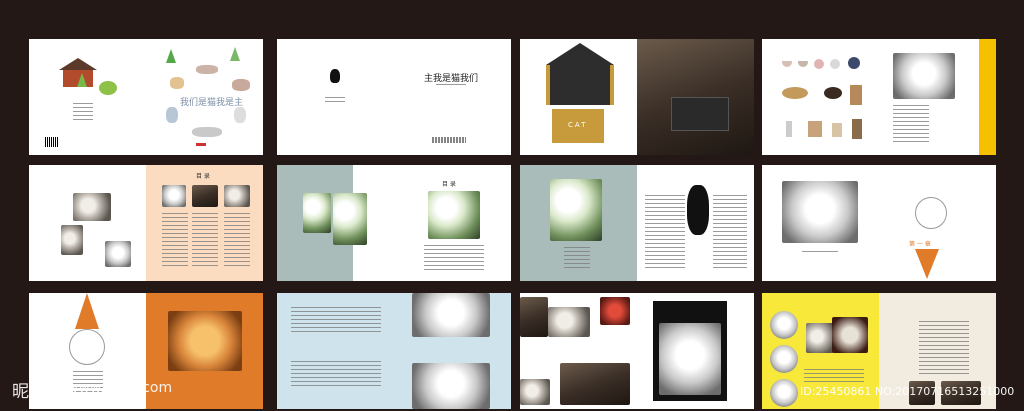 This screenshot has height=411, width=1024. What do you see at coordinates (924, 76) in the screenshot?
I see `cats-group-photo` at bounding box center [924, 76].